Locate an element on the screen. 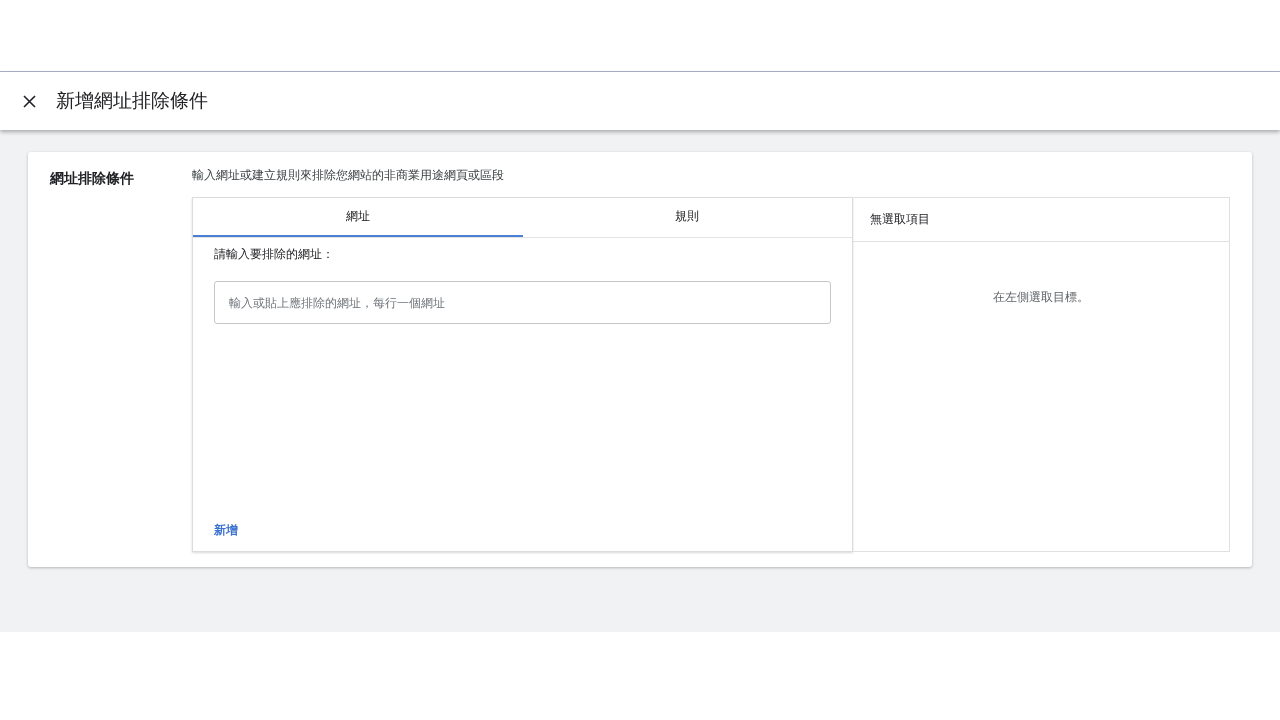 The height and width of the screenshot is (720, 1280). add-link: 新增 is located at coordinates (226, 530).